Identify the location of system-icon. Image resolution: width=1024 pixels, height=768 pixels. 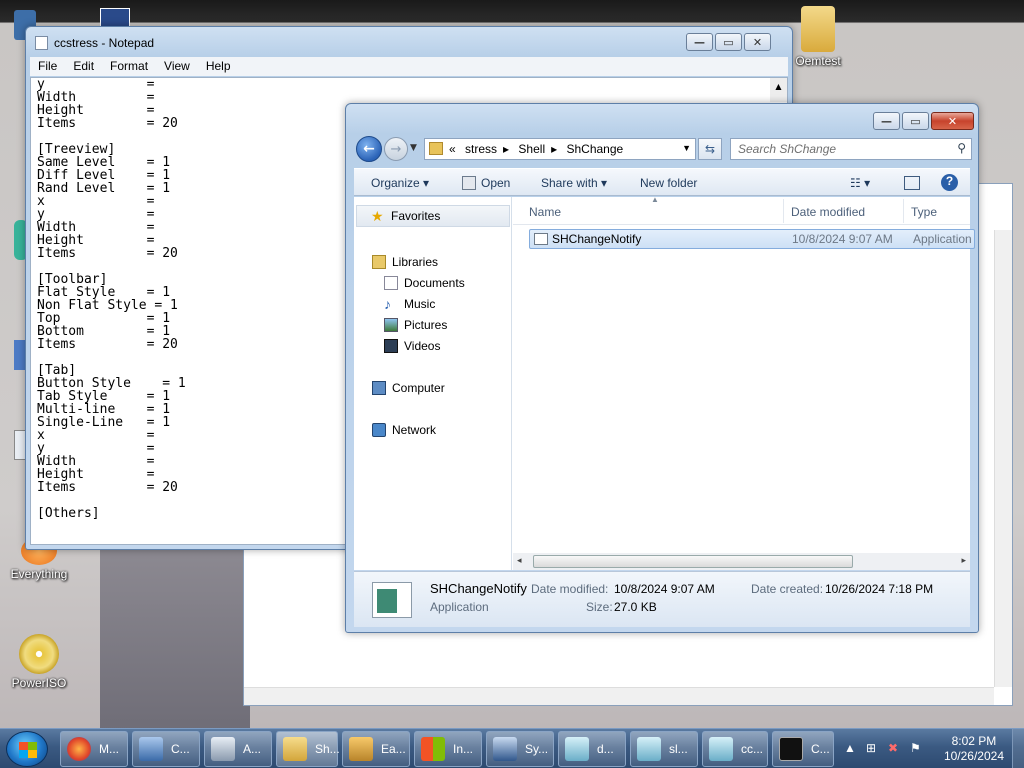
(505, 749).